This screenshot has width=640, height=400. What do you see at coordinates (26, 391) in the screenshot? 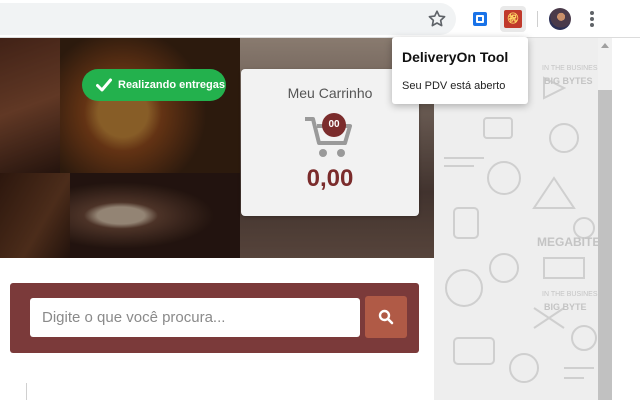
I see `content-divider` at bounding box center [26, 391].